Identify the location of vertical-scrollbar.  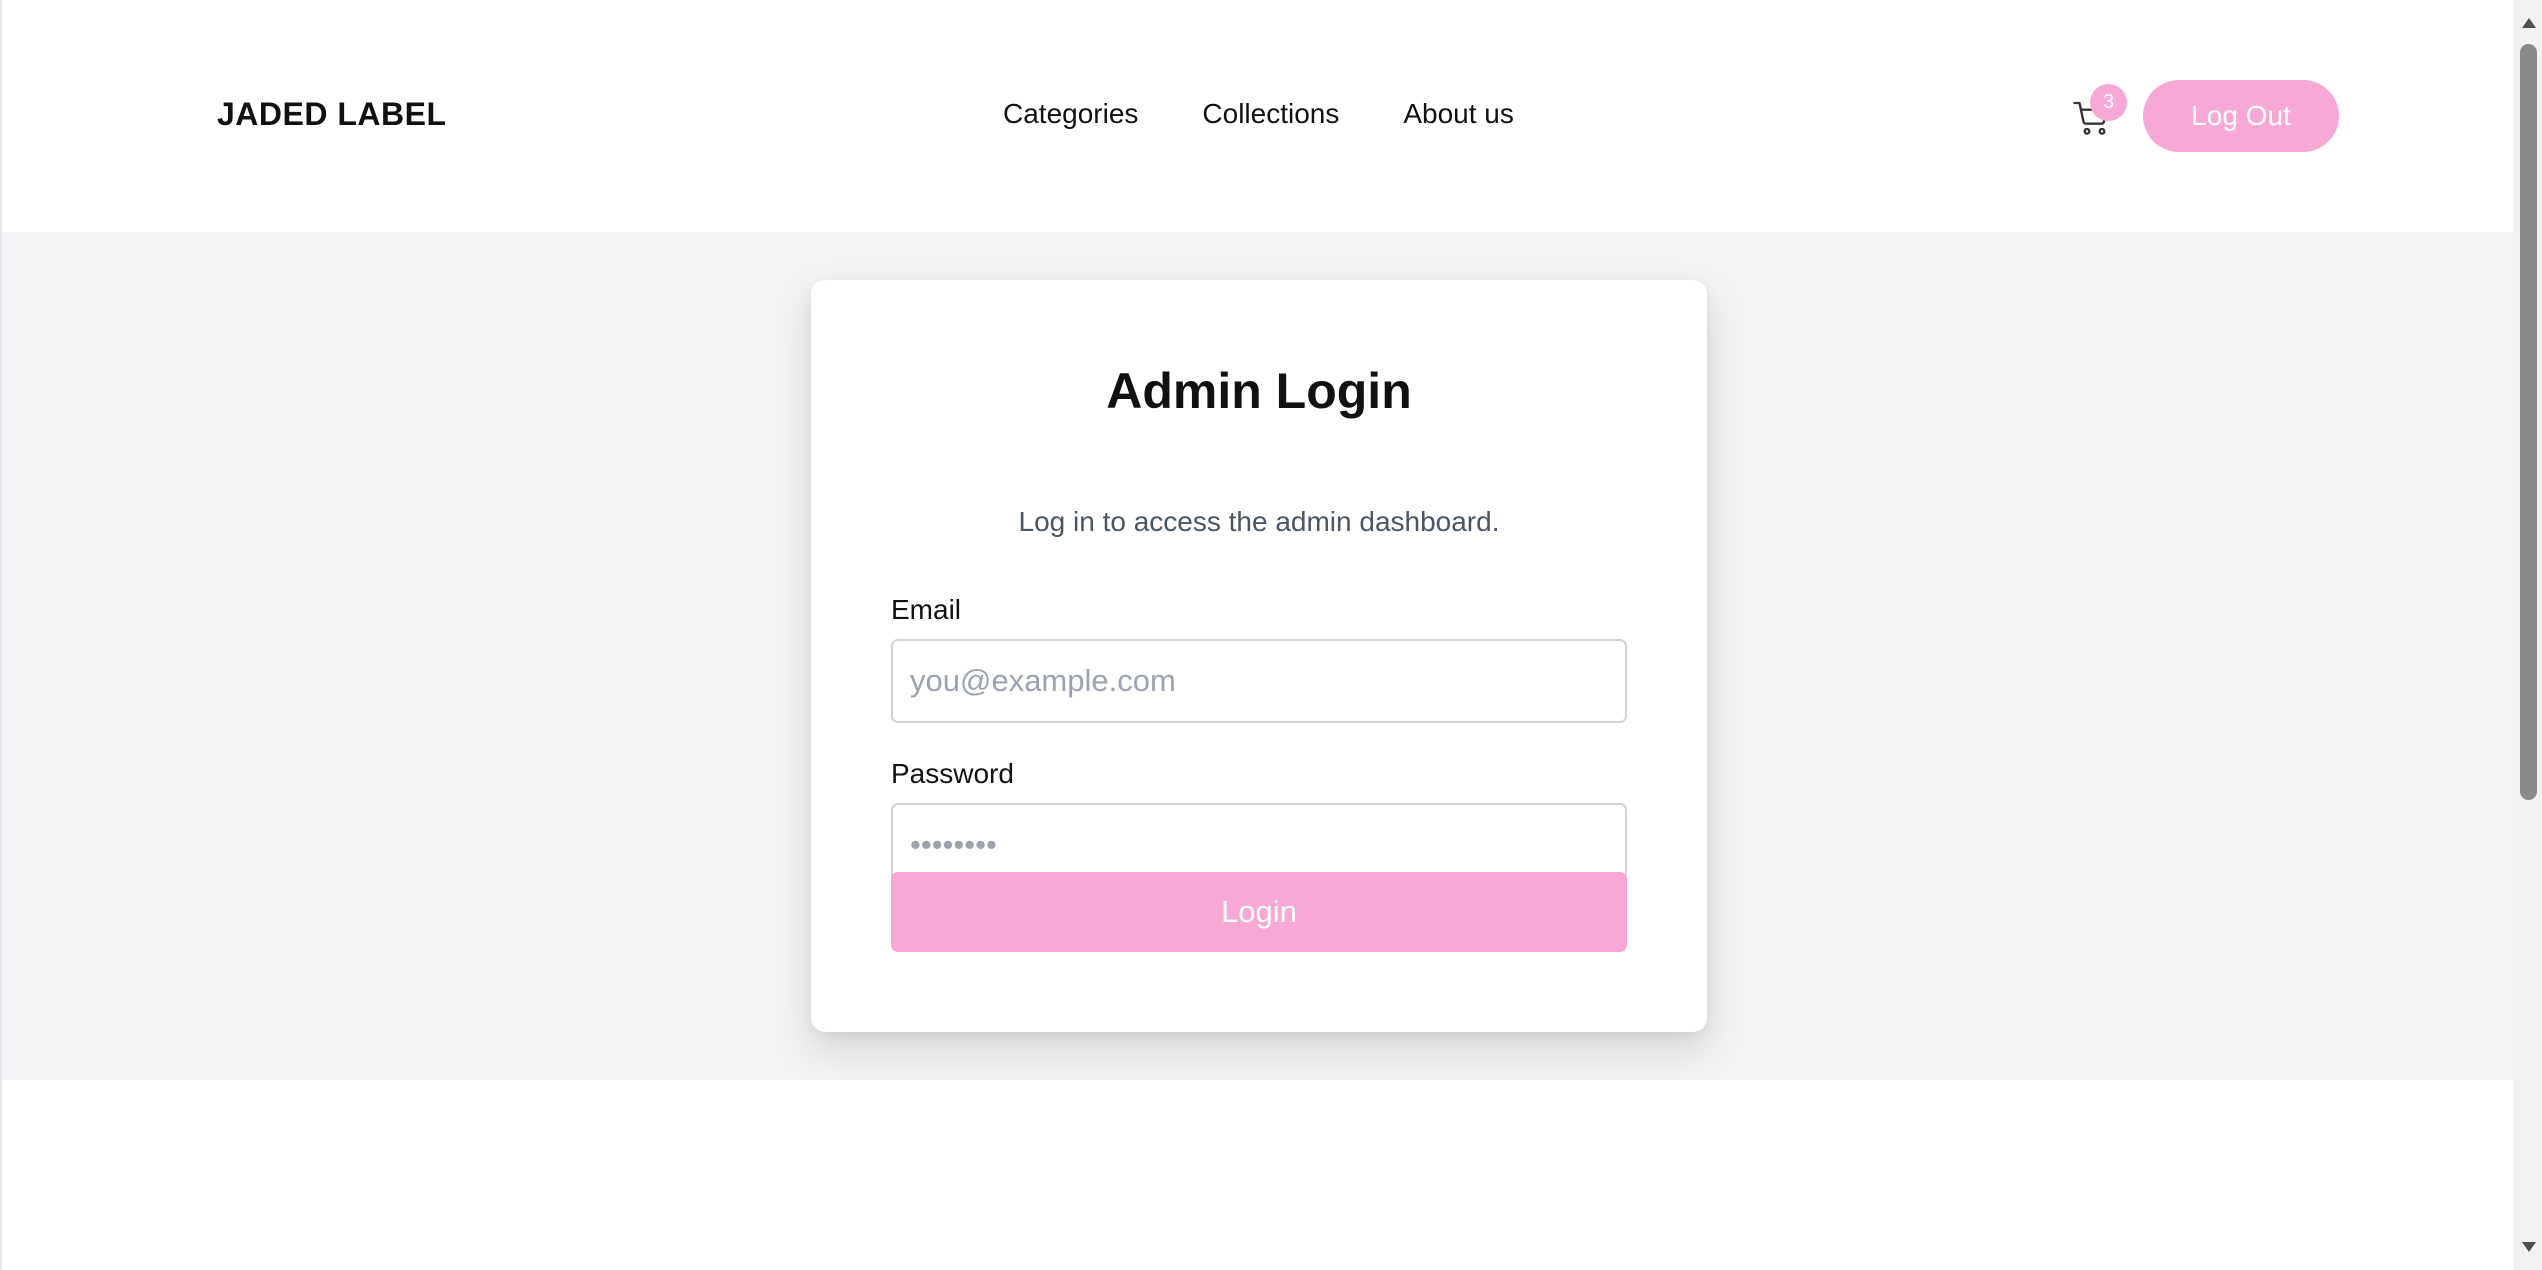
(2528, 635).